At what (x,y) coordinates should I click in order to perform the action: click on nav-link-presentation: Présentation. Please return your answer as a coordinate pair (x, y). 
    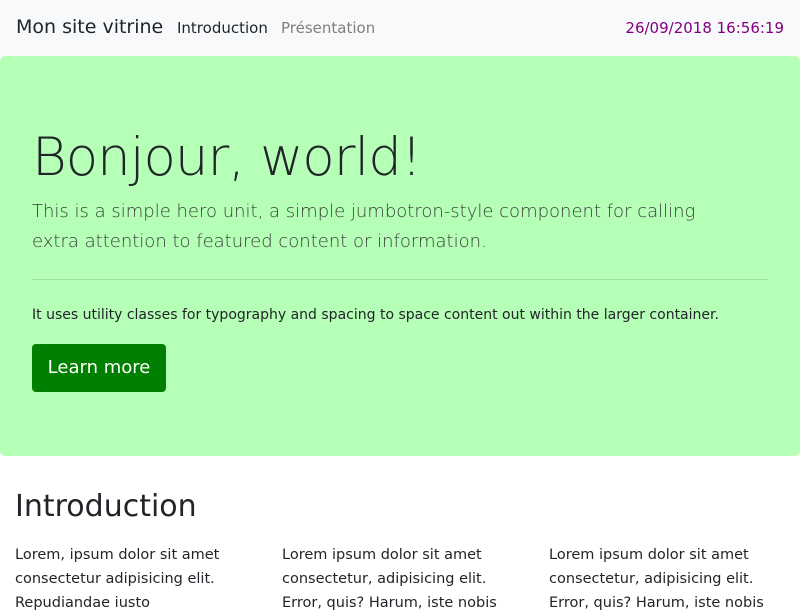
    Looking at the image, I should click on (328, 28).